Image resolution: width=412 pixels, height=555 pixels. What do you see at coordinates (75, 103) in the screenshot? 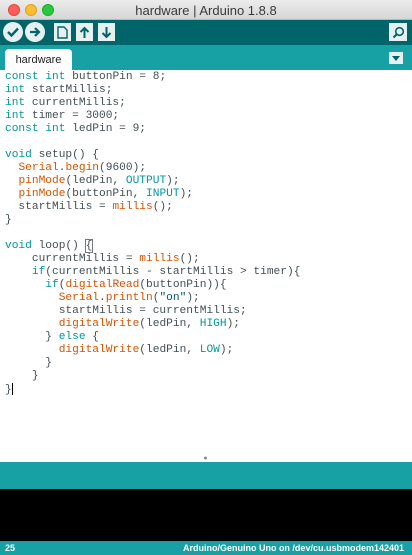
I see `code-token: currentMillis;` at bounding box center [75, 103].